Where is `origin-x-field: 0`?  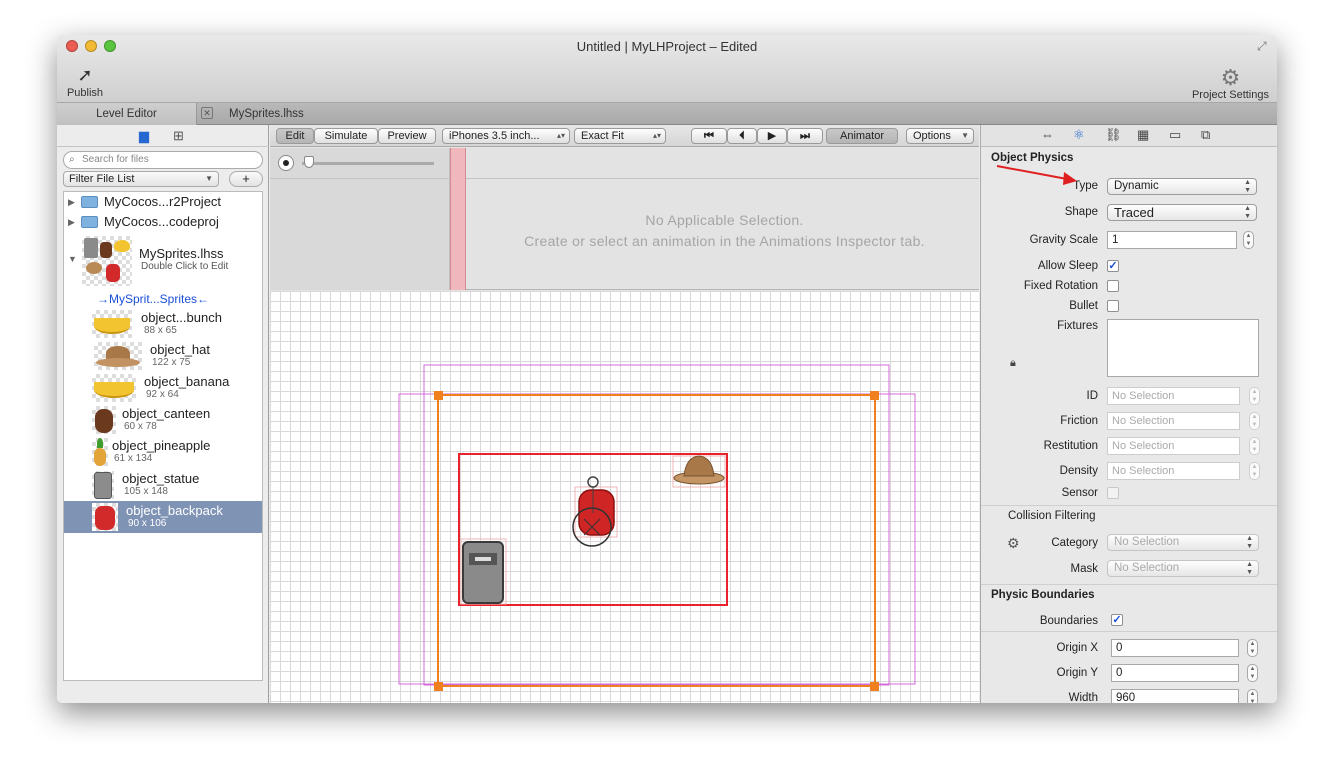 origin-x-field: 0 is located at coordinates (1175, 648).